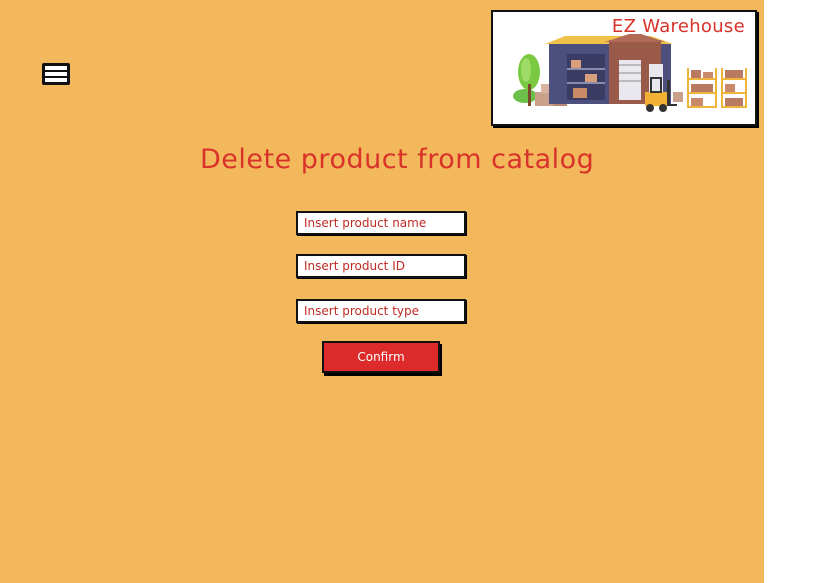  Describe the element at coordinates (630, 73) in the screenshot. I see `warehouse-illustration` at that location.